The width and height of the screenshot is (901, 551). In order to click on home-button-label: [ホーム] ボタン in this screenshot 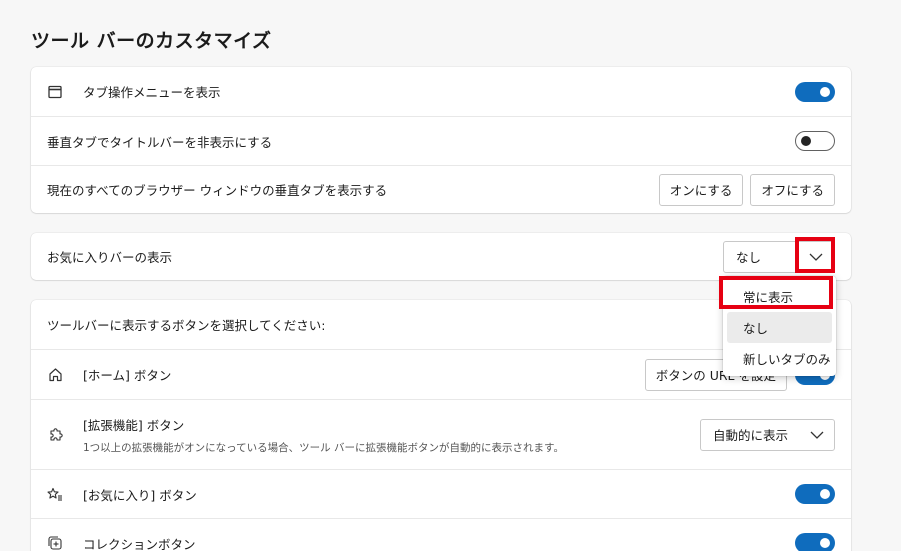, I will do `click(127, 375)`.